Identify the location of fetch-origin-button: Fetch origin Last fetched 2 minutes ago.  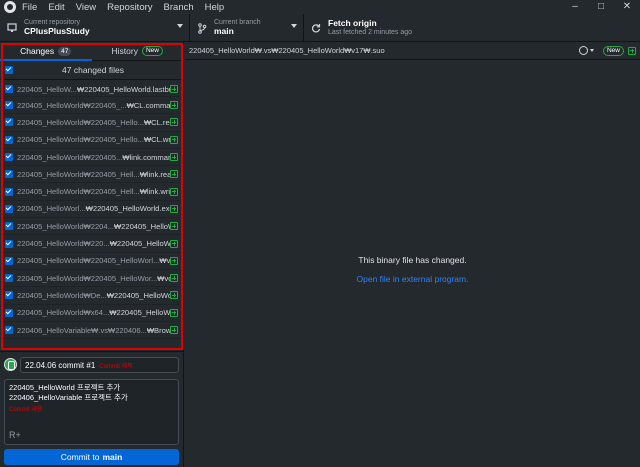
(364, 28).